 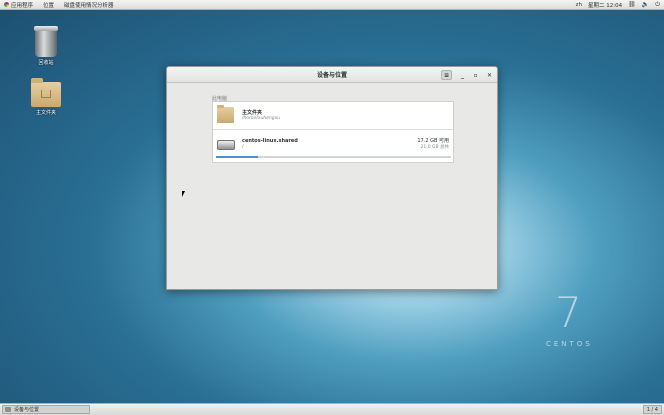 I want to click on applications-menu: 应用程序, so click(x=19, y=5).